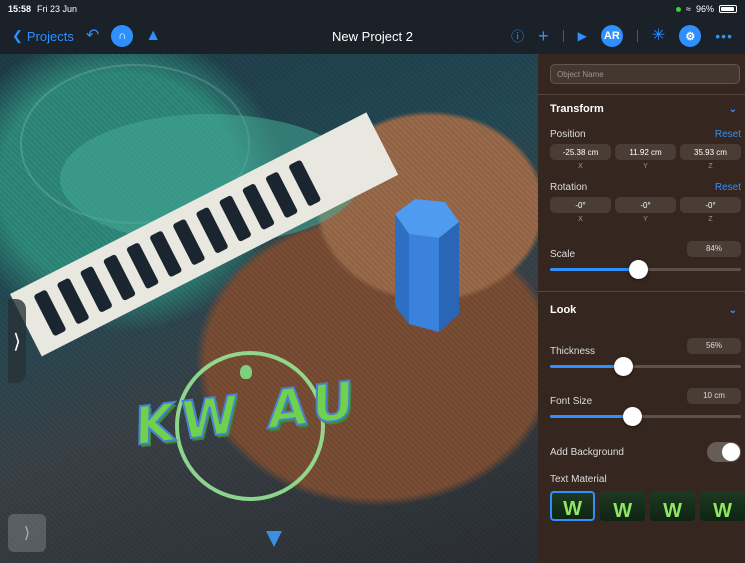 This screenshot has width=745, height=563. I want to click on more-icon: •••, so click(724, 36).